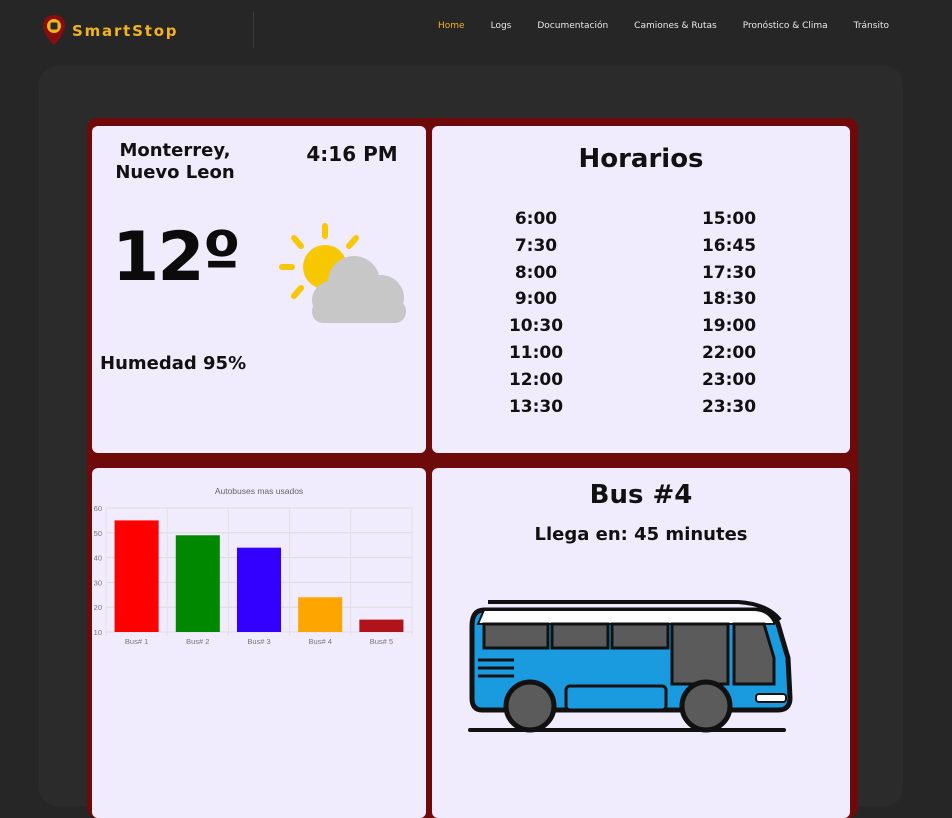  Describe the element at coordinates (381, 641) in the screenshot. I see `x-tick-label: Bus# 5` at that location.